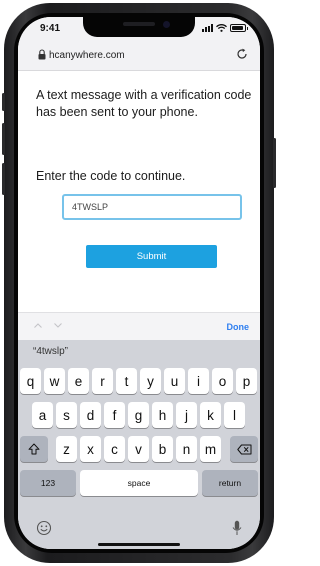 The image size is (320, 566). What do you see at coordinates (3, 179) in the screenshot?
I see `volume-down-button` at bounding box center [3, 179].